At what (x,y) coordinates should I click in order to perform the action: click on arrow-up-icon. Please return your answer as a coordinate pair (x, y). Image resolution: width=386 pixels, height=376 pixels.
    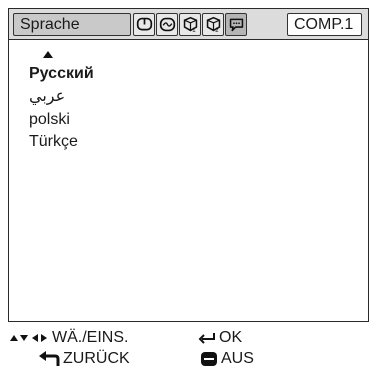
    Looking at the image, I should click on (14, 338).